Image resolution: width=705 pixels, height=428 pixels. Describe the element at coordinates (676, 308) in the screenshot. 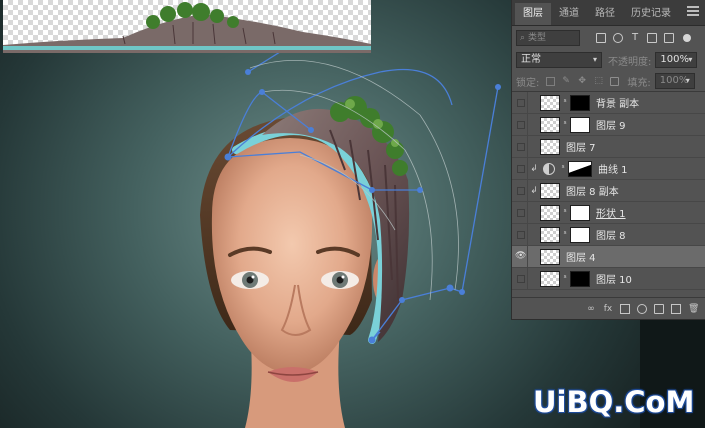

I see `new-layer-icon` at that location.